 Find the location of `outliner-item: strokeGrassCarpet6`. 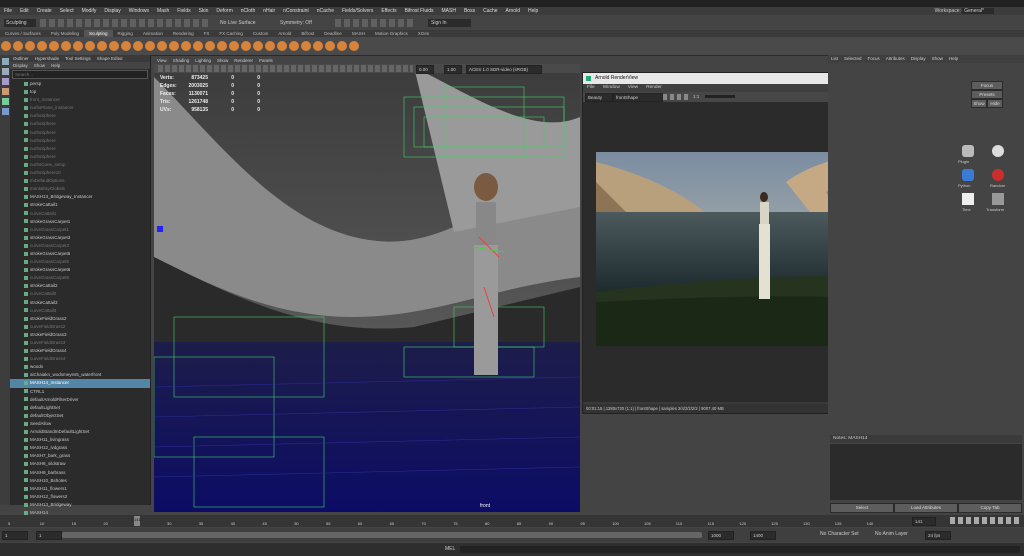

outliner-item: strokeGrassCarpet6 is located at coordinates (80, 270).